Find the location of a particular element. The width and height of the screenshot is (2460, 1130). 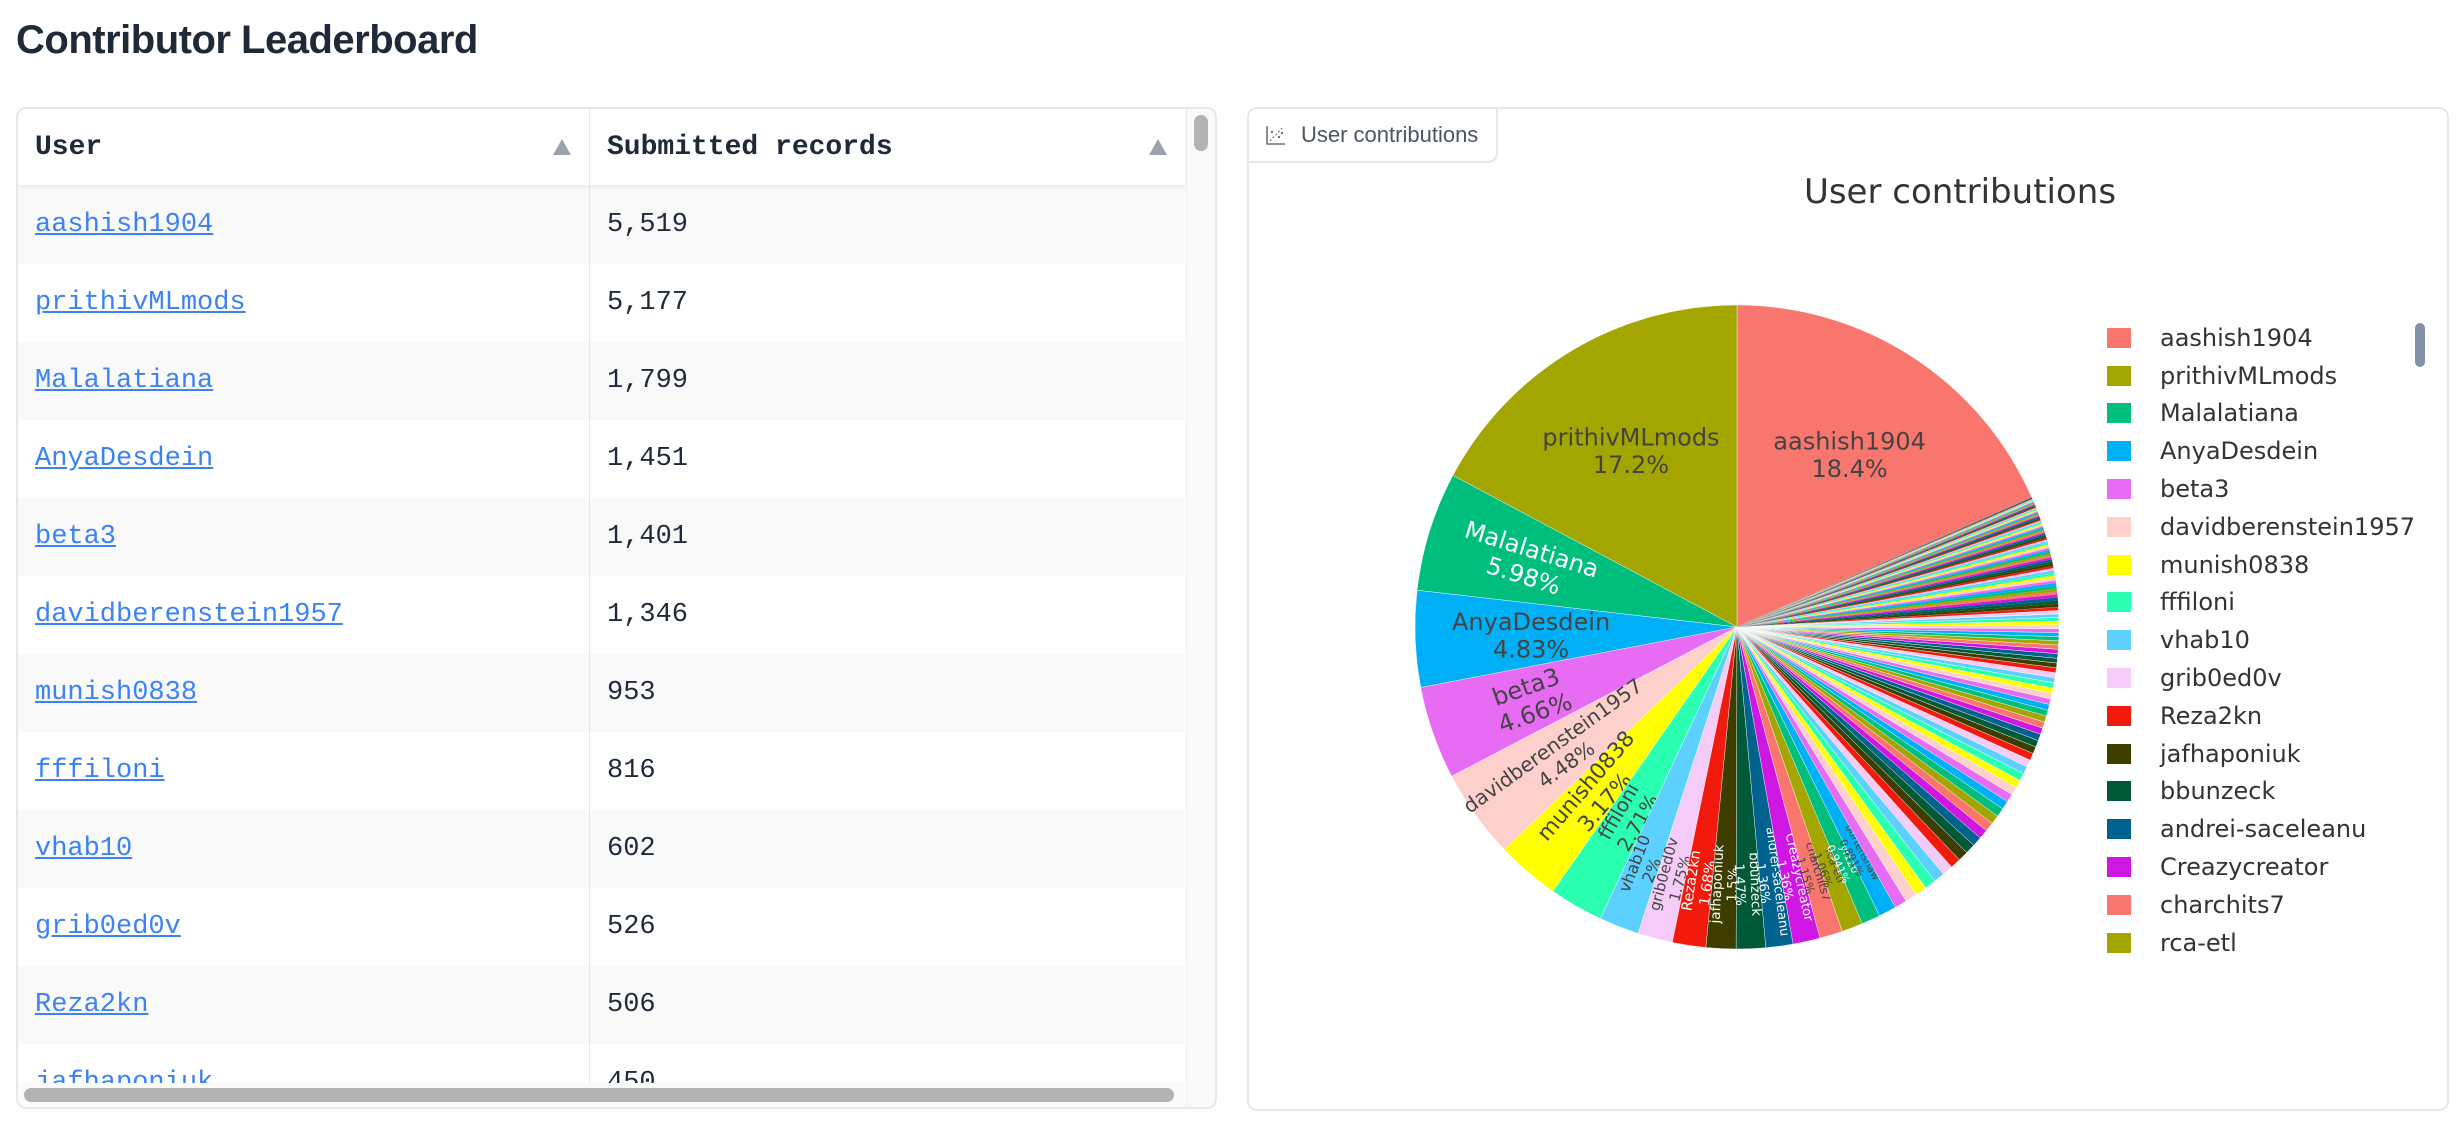

legend-label: jafhaponiuk is located at coordinates (2230, 753).